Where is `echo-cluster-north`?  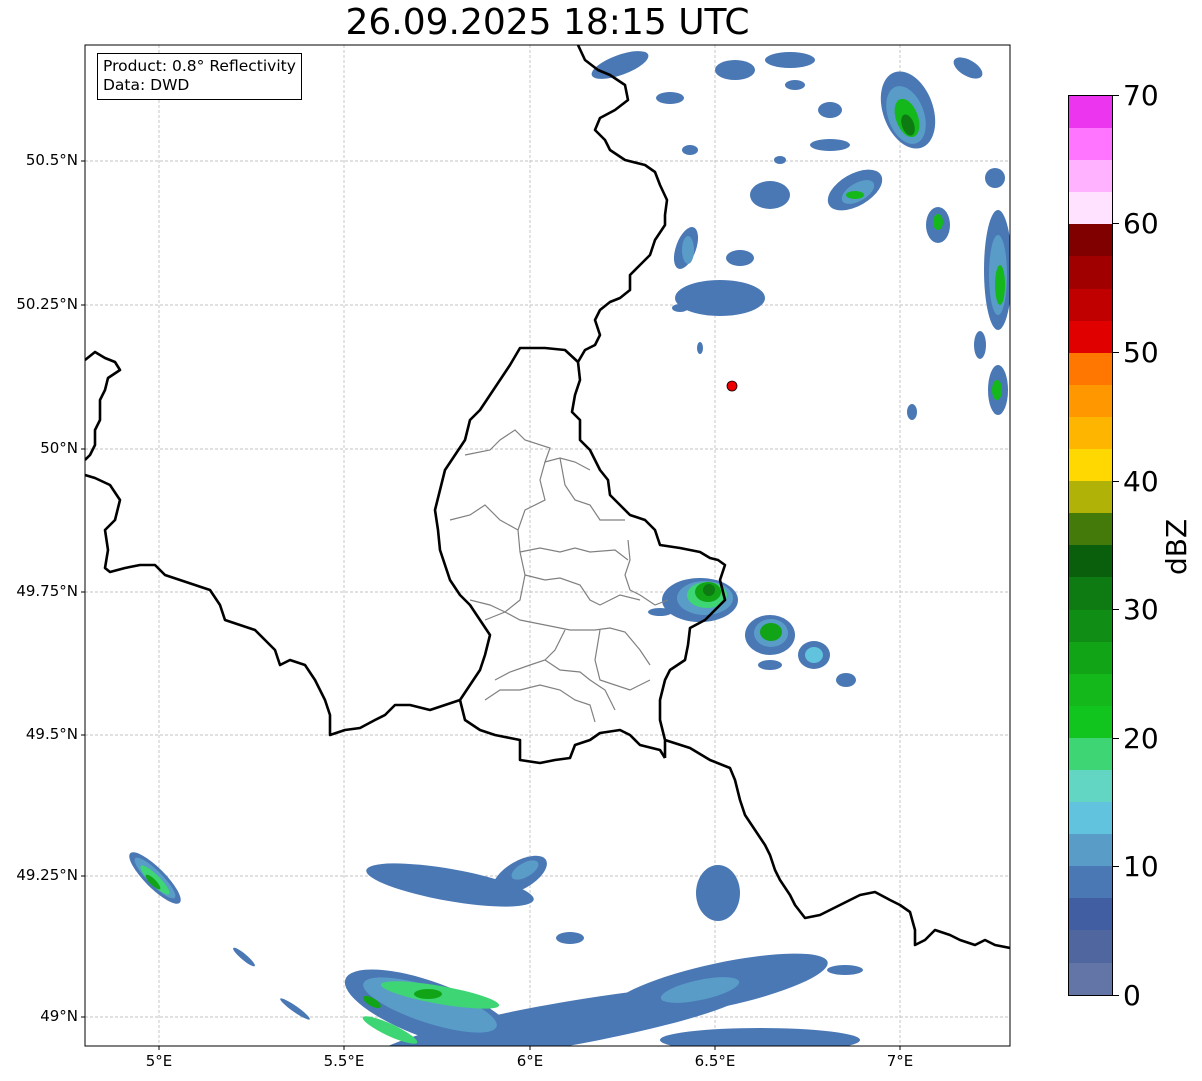
echo-cluster-north is located at coordinates (800, 235).